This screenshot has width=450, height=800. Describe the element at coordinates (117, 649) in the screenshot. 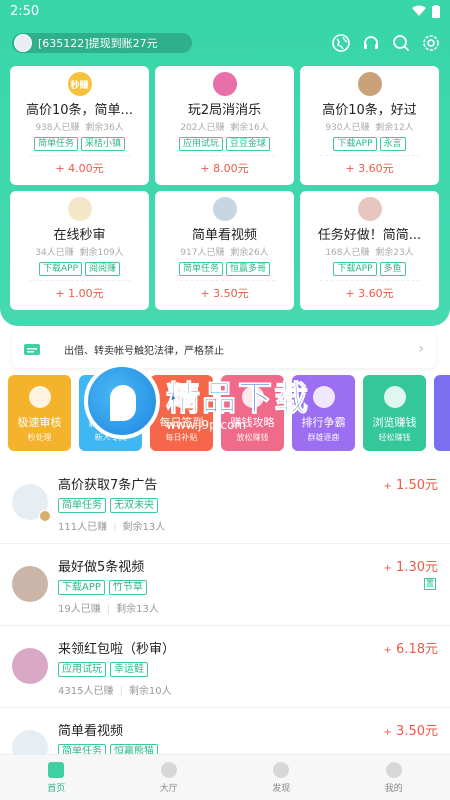

I see `task-title: 来领红包啦（秒审）` at that location.